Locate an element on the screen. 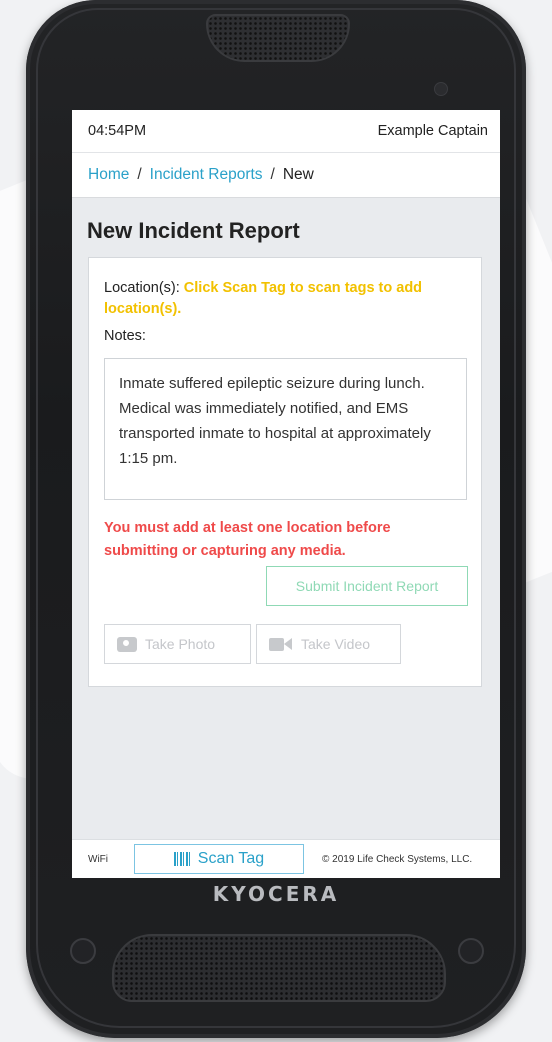 The height and width of the screenshot is (1042, 552). front-camera is located at coordinates (441, 89).